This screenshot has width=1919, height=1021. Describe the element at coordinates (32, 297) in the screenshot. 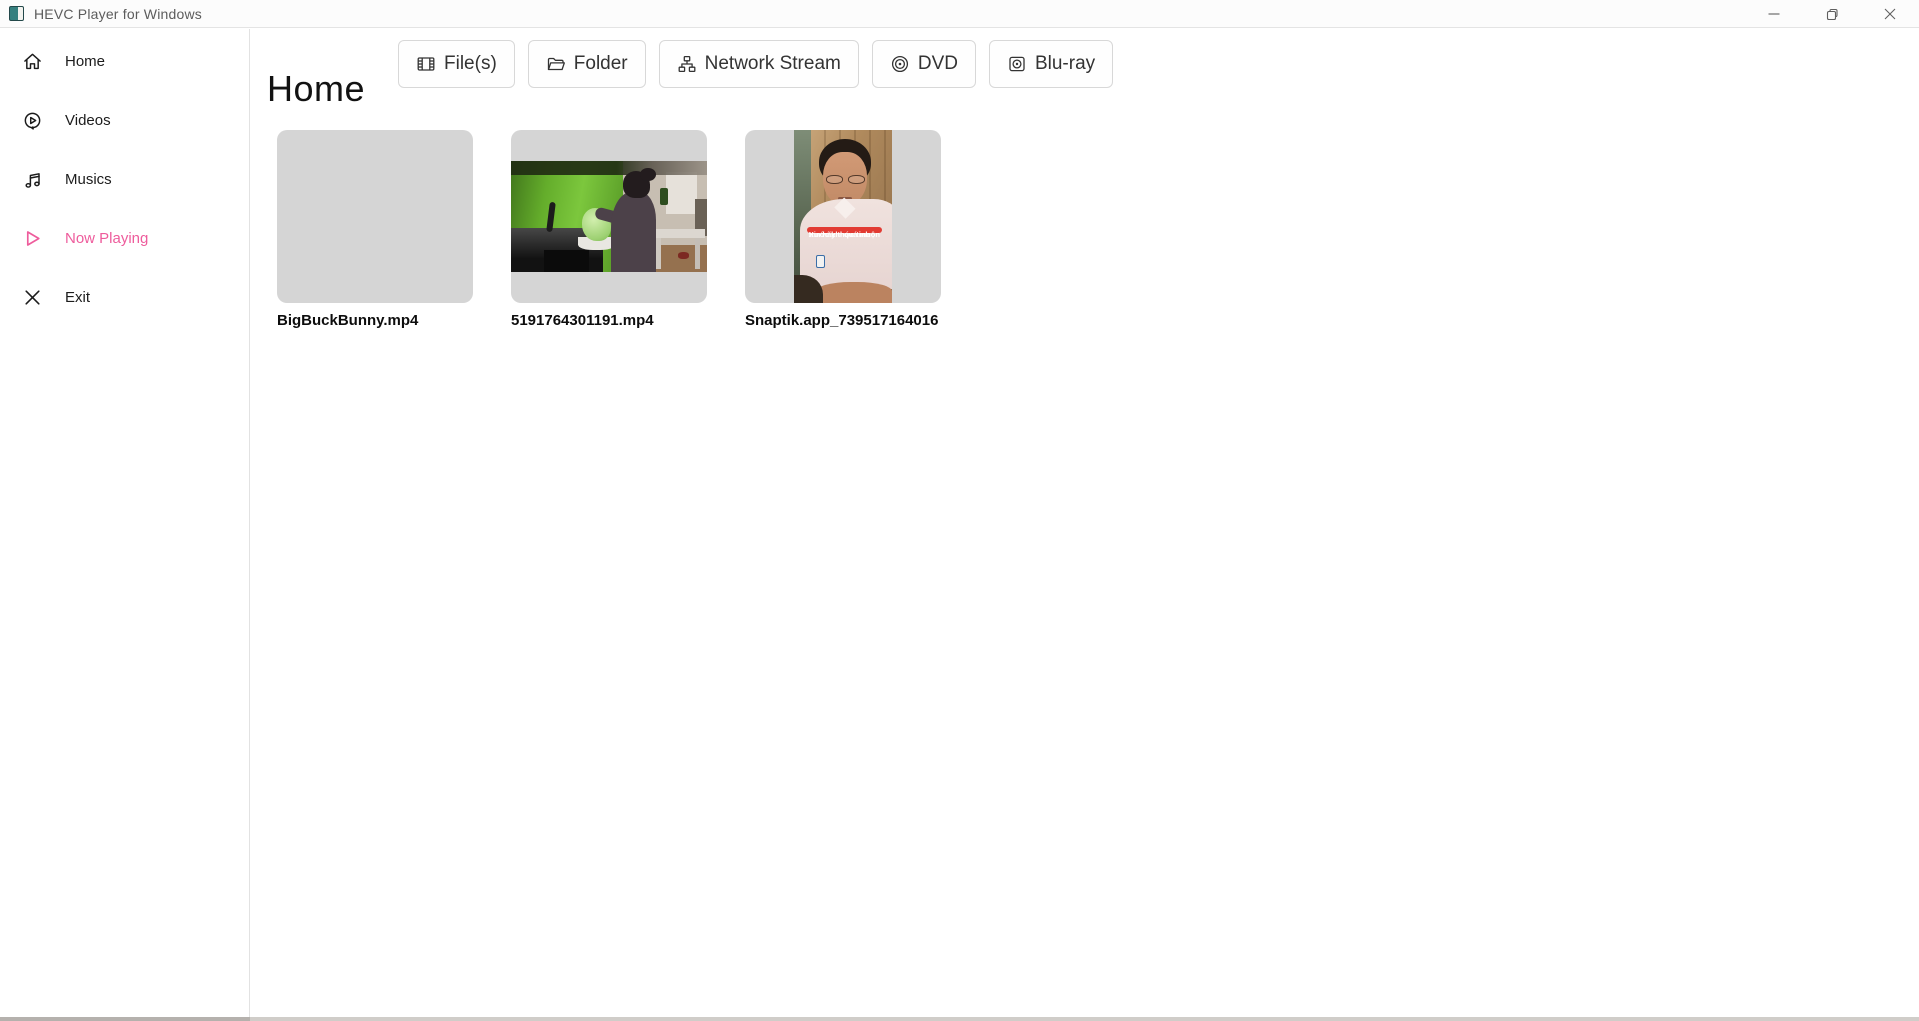

I see `exit-icon` at that location.